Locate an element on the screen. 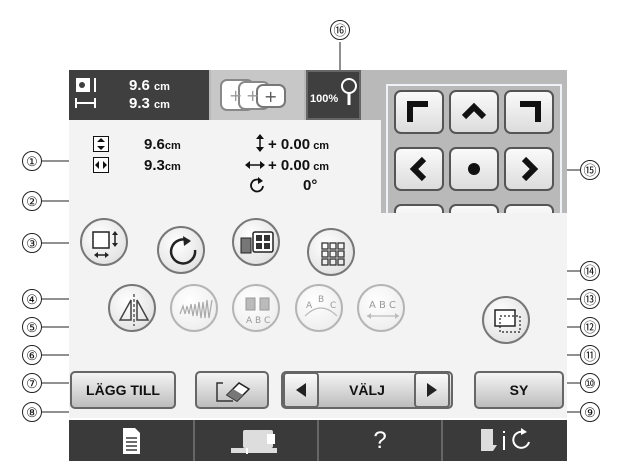 This screenshot has height=466, width=632. size-button is located at coordinates (104, 242).